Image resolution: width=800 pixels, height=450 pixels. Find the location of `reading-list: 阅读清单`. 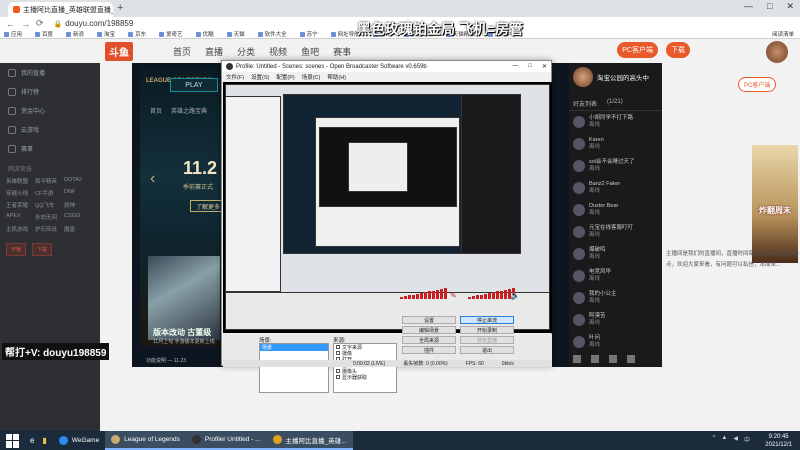

reading-list: 阅读清单 is located at coordinates (783, 34).